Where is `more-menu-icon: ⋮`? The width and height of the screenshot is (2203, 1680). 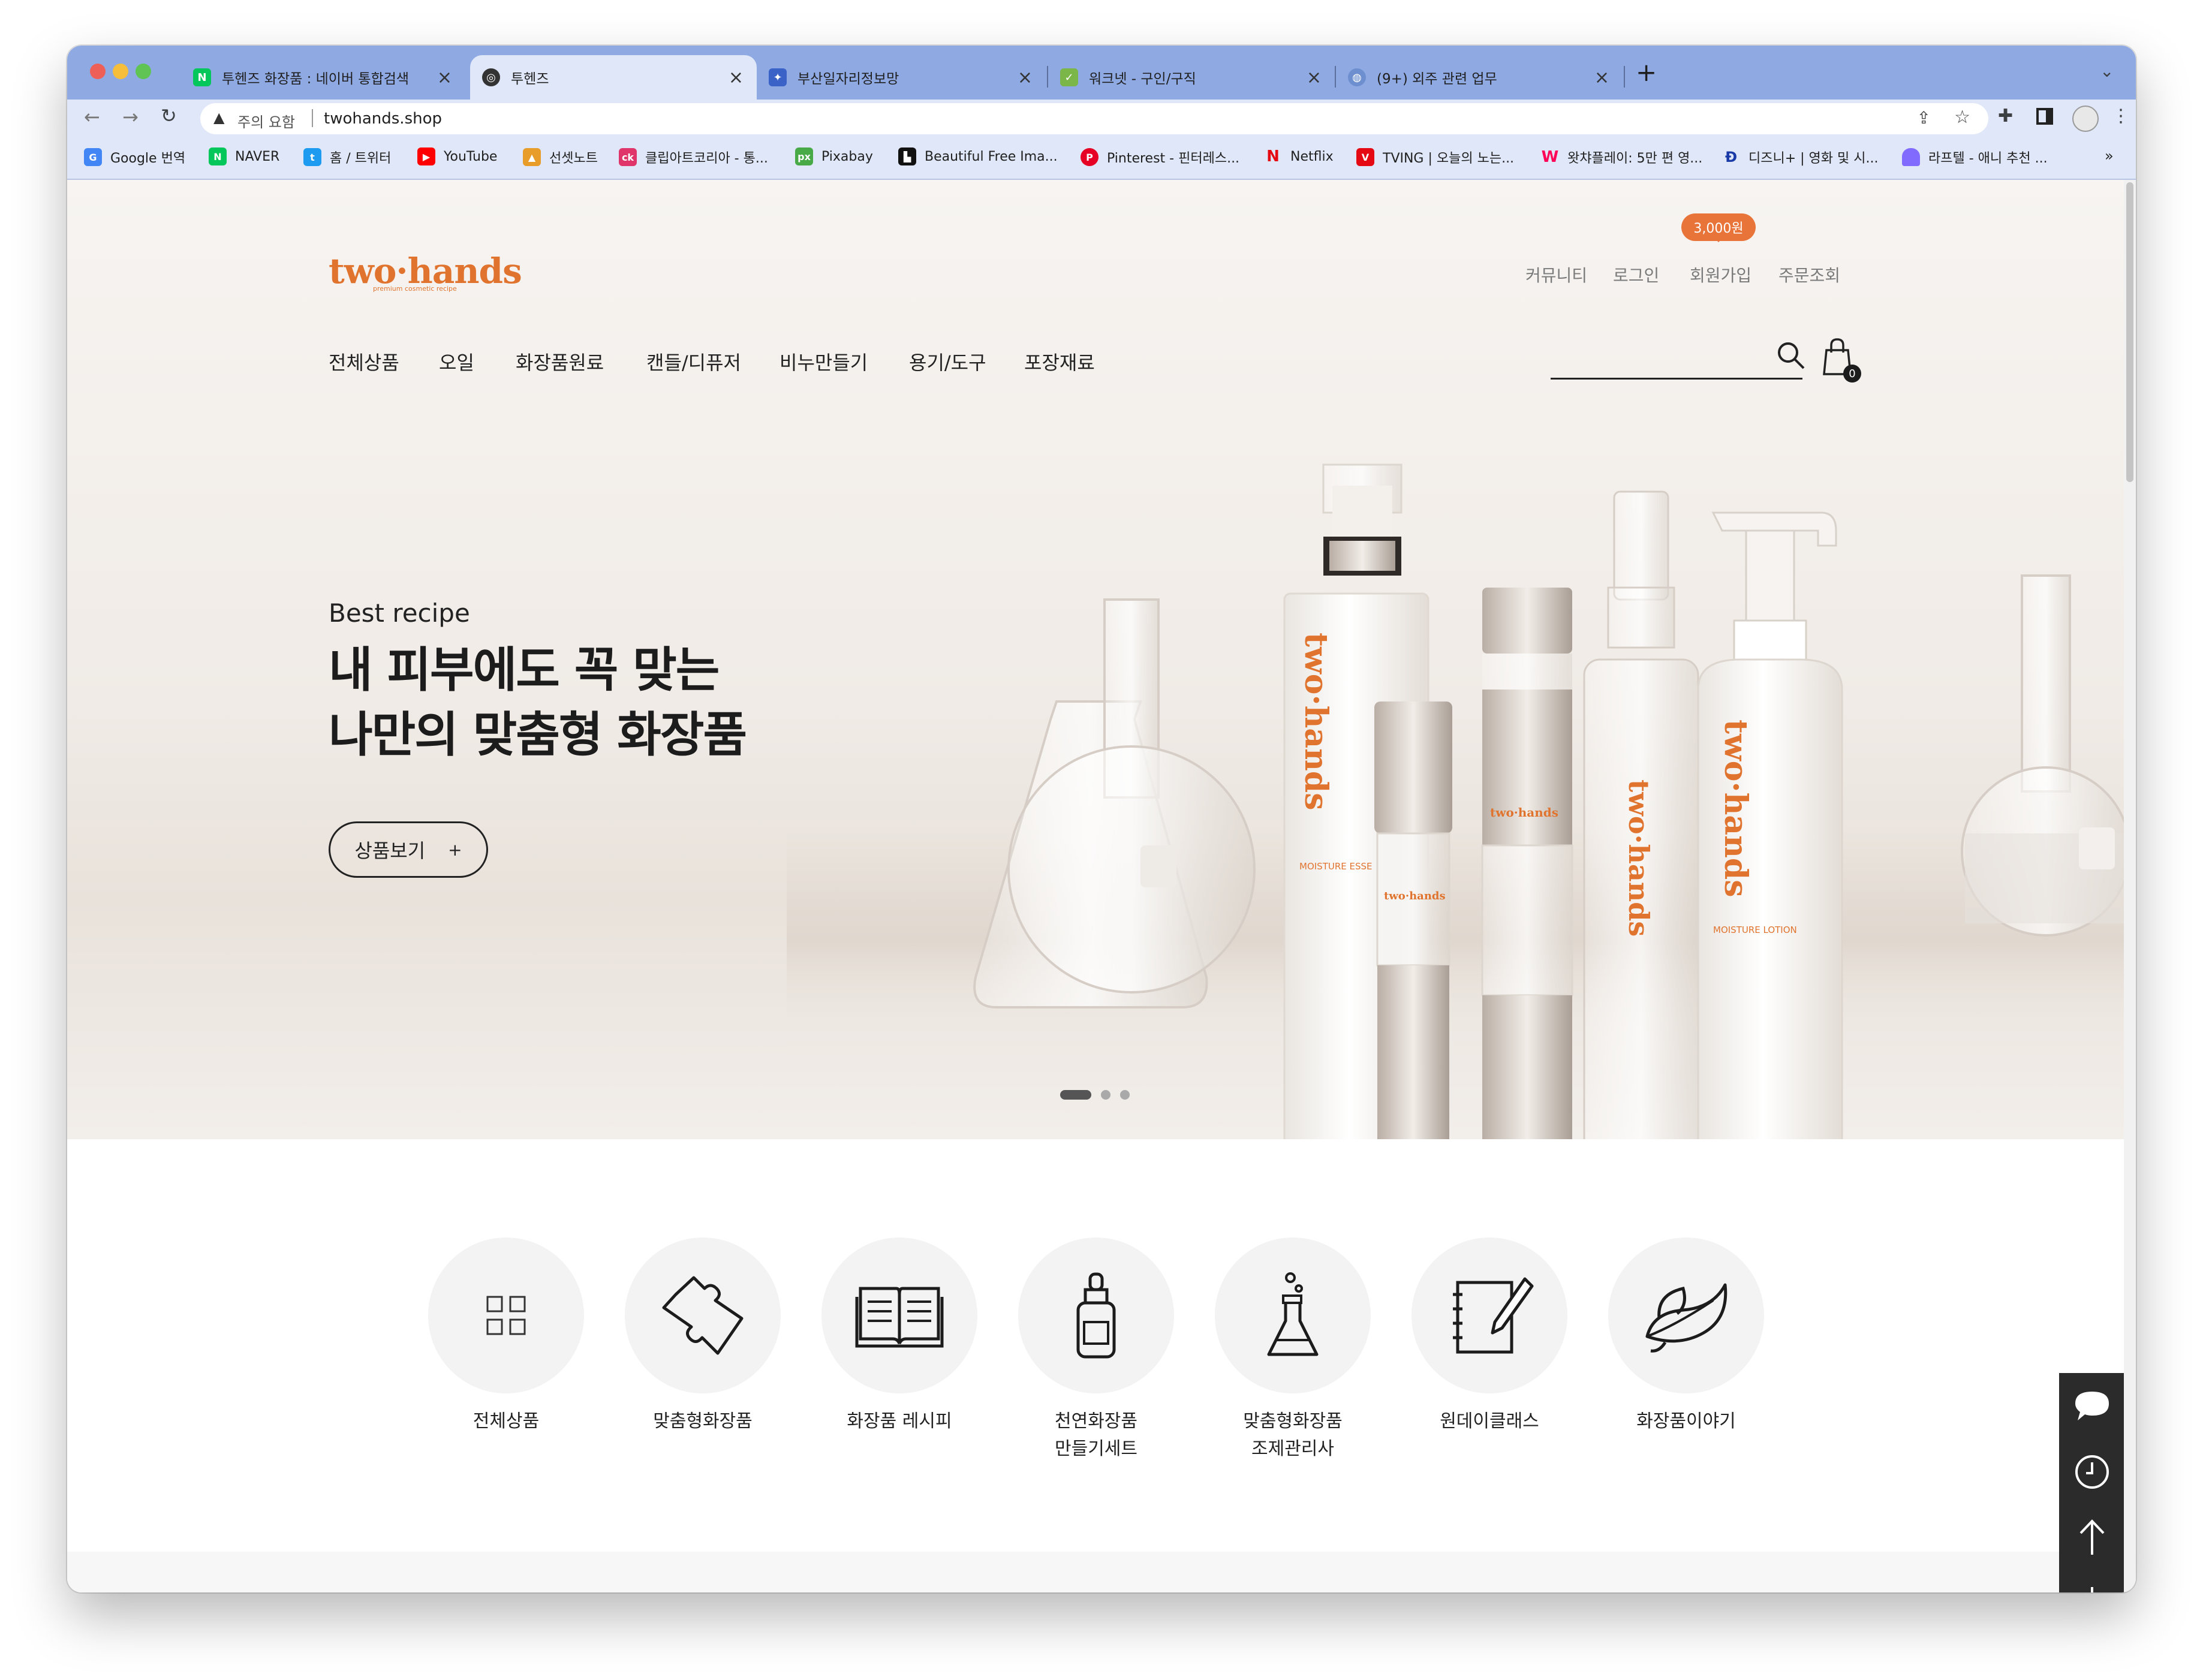
more-menu-icon: ⋮ is located at coordinates (2121, 116).